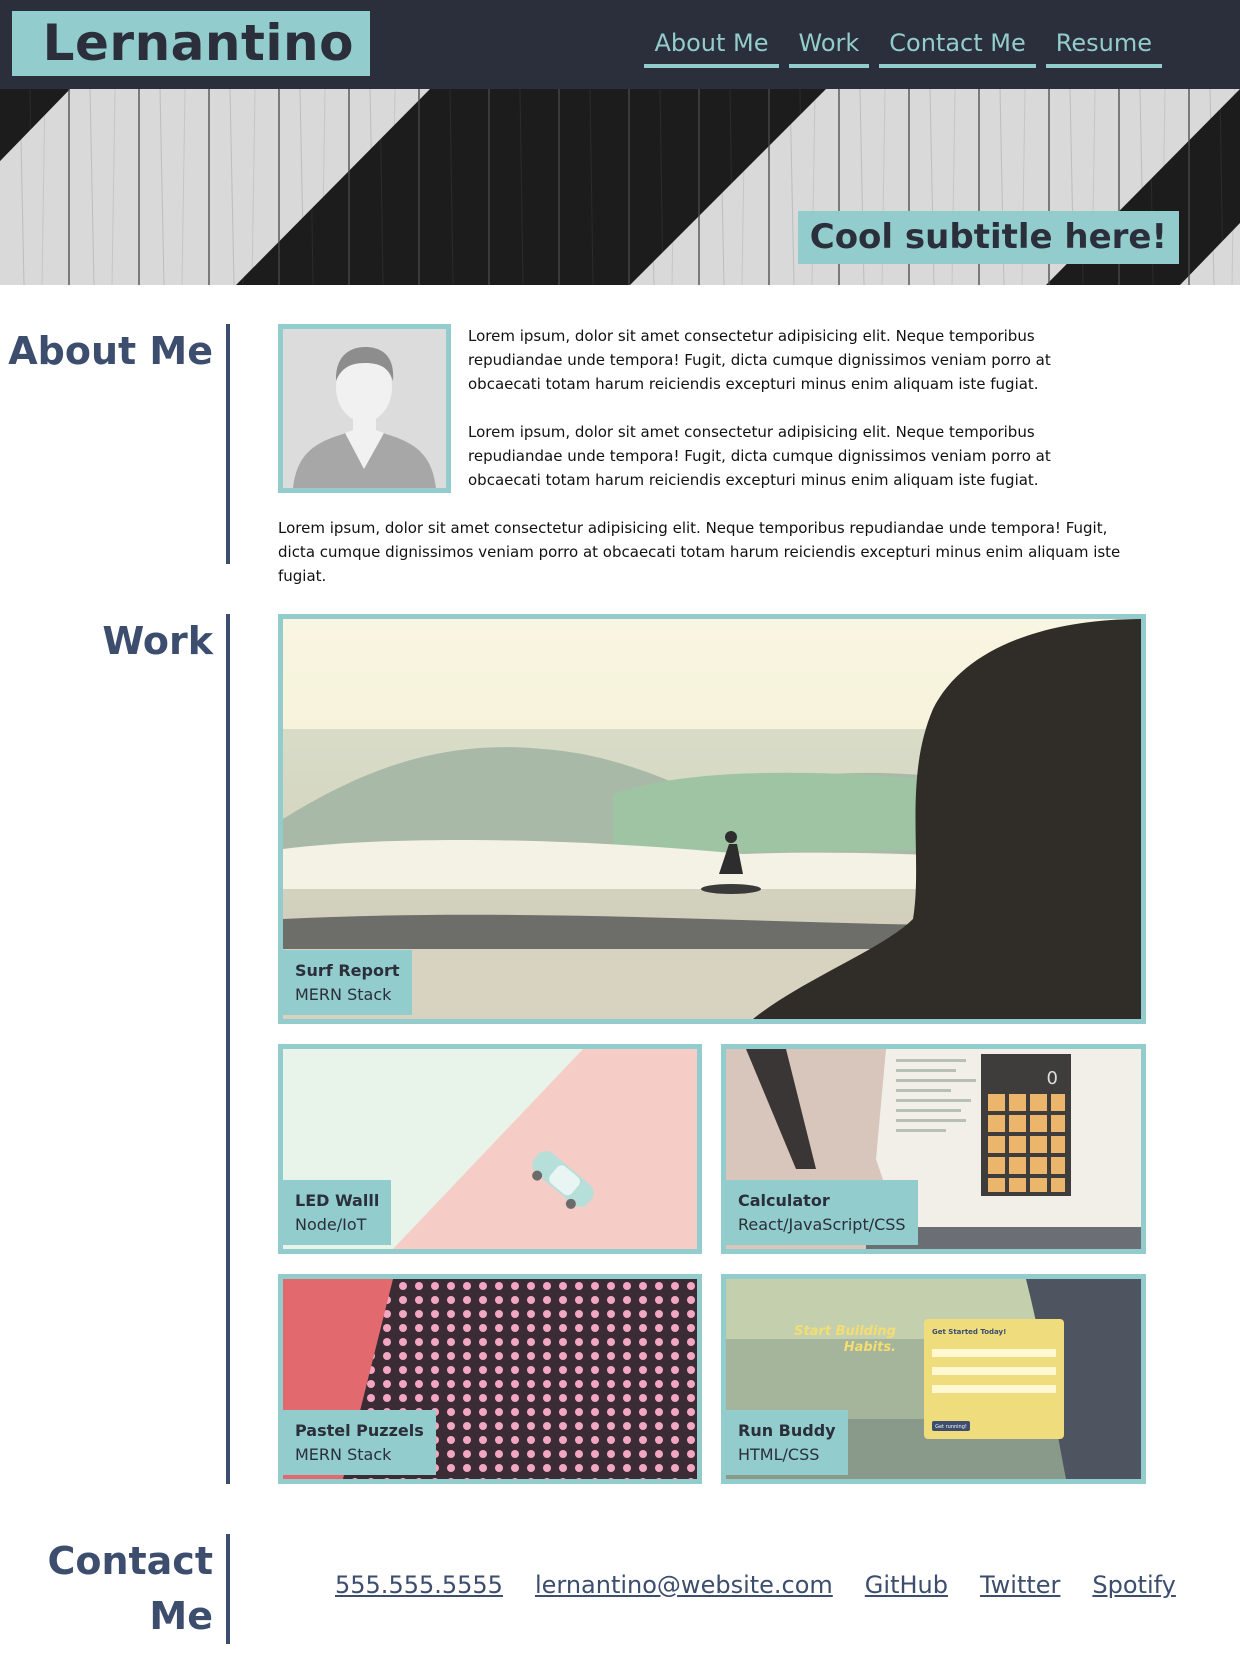  I want to click on project-label: Surf Report MERN Stack, so click(347, 982).